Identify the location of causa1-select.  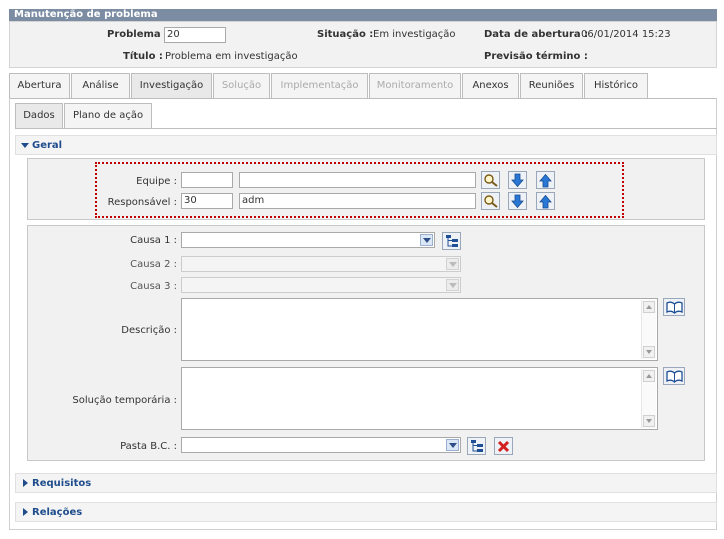
(308, 240).